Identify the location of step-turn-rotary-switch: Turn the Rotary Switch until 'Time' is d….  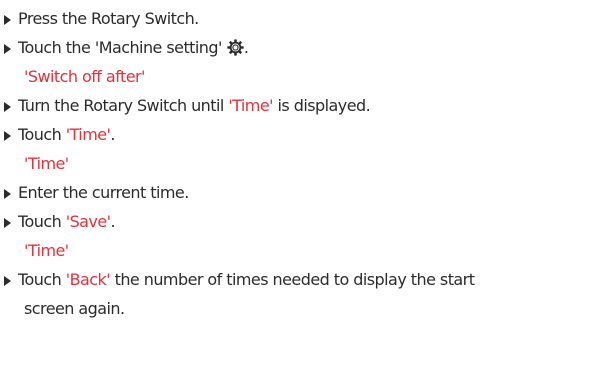
(187, 106).